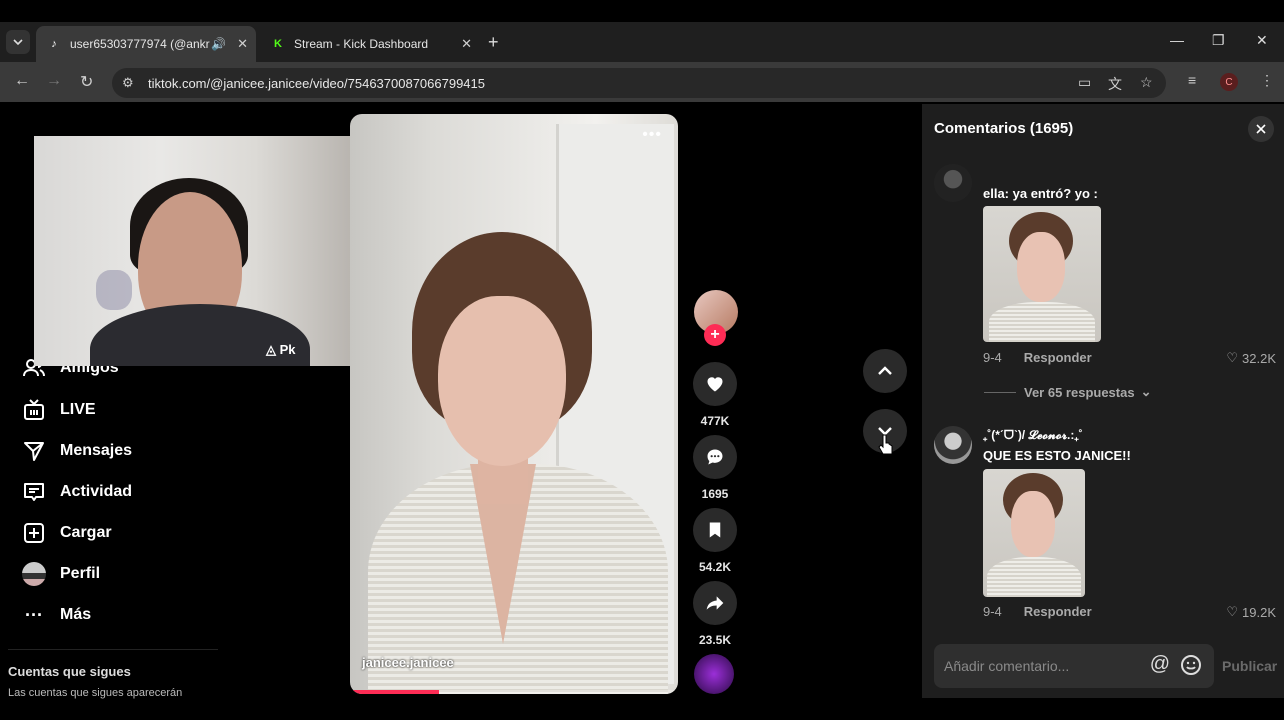 This screenshot has height=720, width=1284. I want to click on sidebar-item-upload: Cargar, so click(67, 533).